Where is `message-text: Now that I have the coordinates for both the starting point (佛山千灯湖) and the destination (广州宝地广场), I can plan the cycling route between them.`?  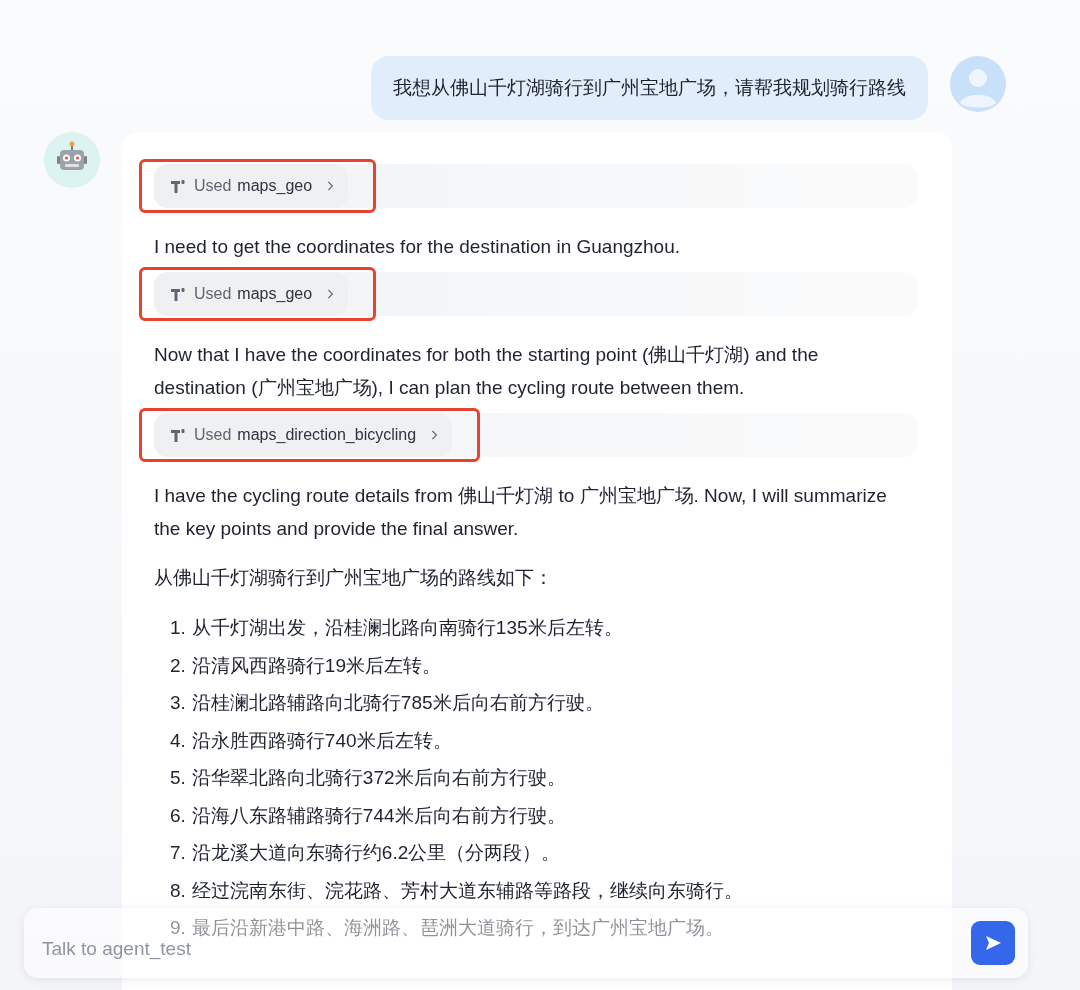
message-text: Now that I have the coordinates for both the starting point (佛山千灯湖) and the destination (广州宝地广场), I can plan the cycling route between them. is located at coordinates (487, 371).